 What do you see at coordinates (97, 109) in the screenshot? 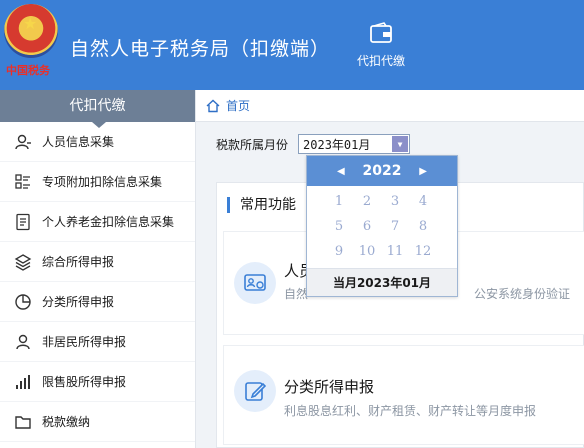
I see `sidebar-heading: 代扣代缴` at bounding box center [97, 109].